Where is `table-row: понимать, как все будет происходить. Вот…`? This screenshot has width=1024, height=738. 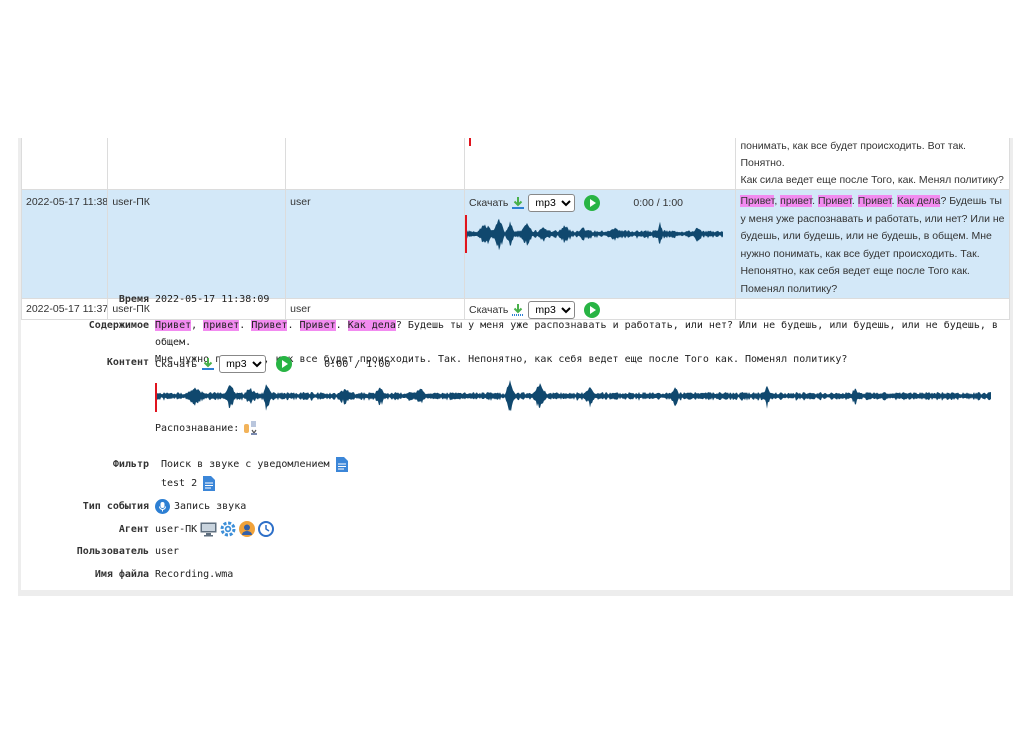
table-row: понимать, как все будет происходить. Вот… is located at coordinates (515, 164).